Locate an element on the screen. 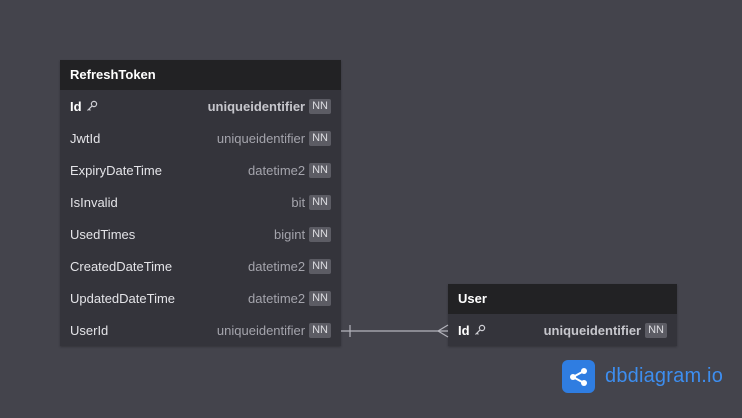 This screenshot has height=418, width=742. brand-name: dbdiagram.io is located at coordinates (664, 376).